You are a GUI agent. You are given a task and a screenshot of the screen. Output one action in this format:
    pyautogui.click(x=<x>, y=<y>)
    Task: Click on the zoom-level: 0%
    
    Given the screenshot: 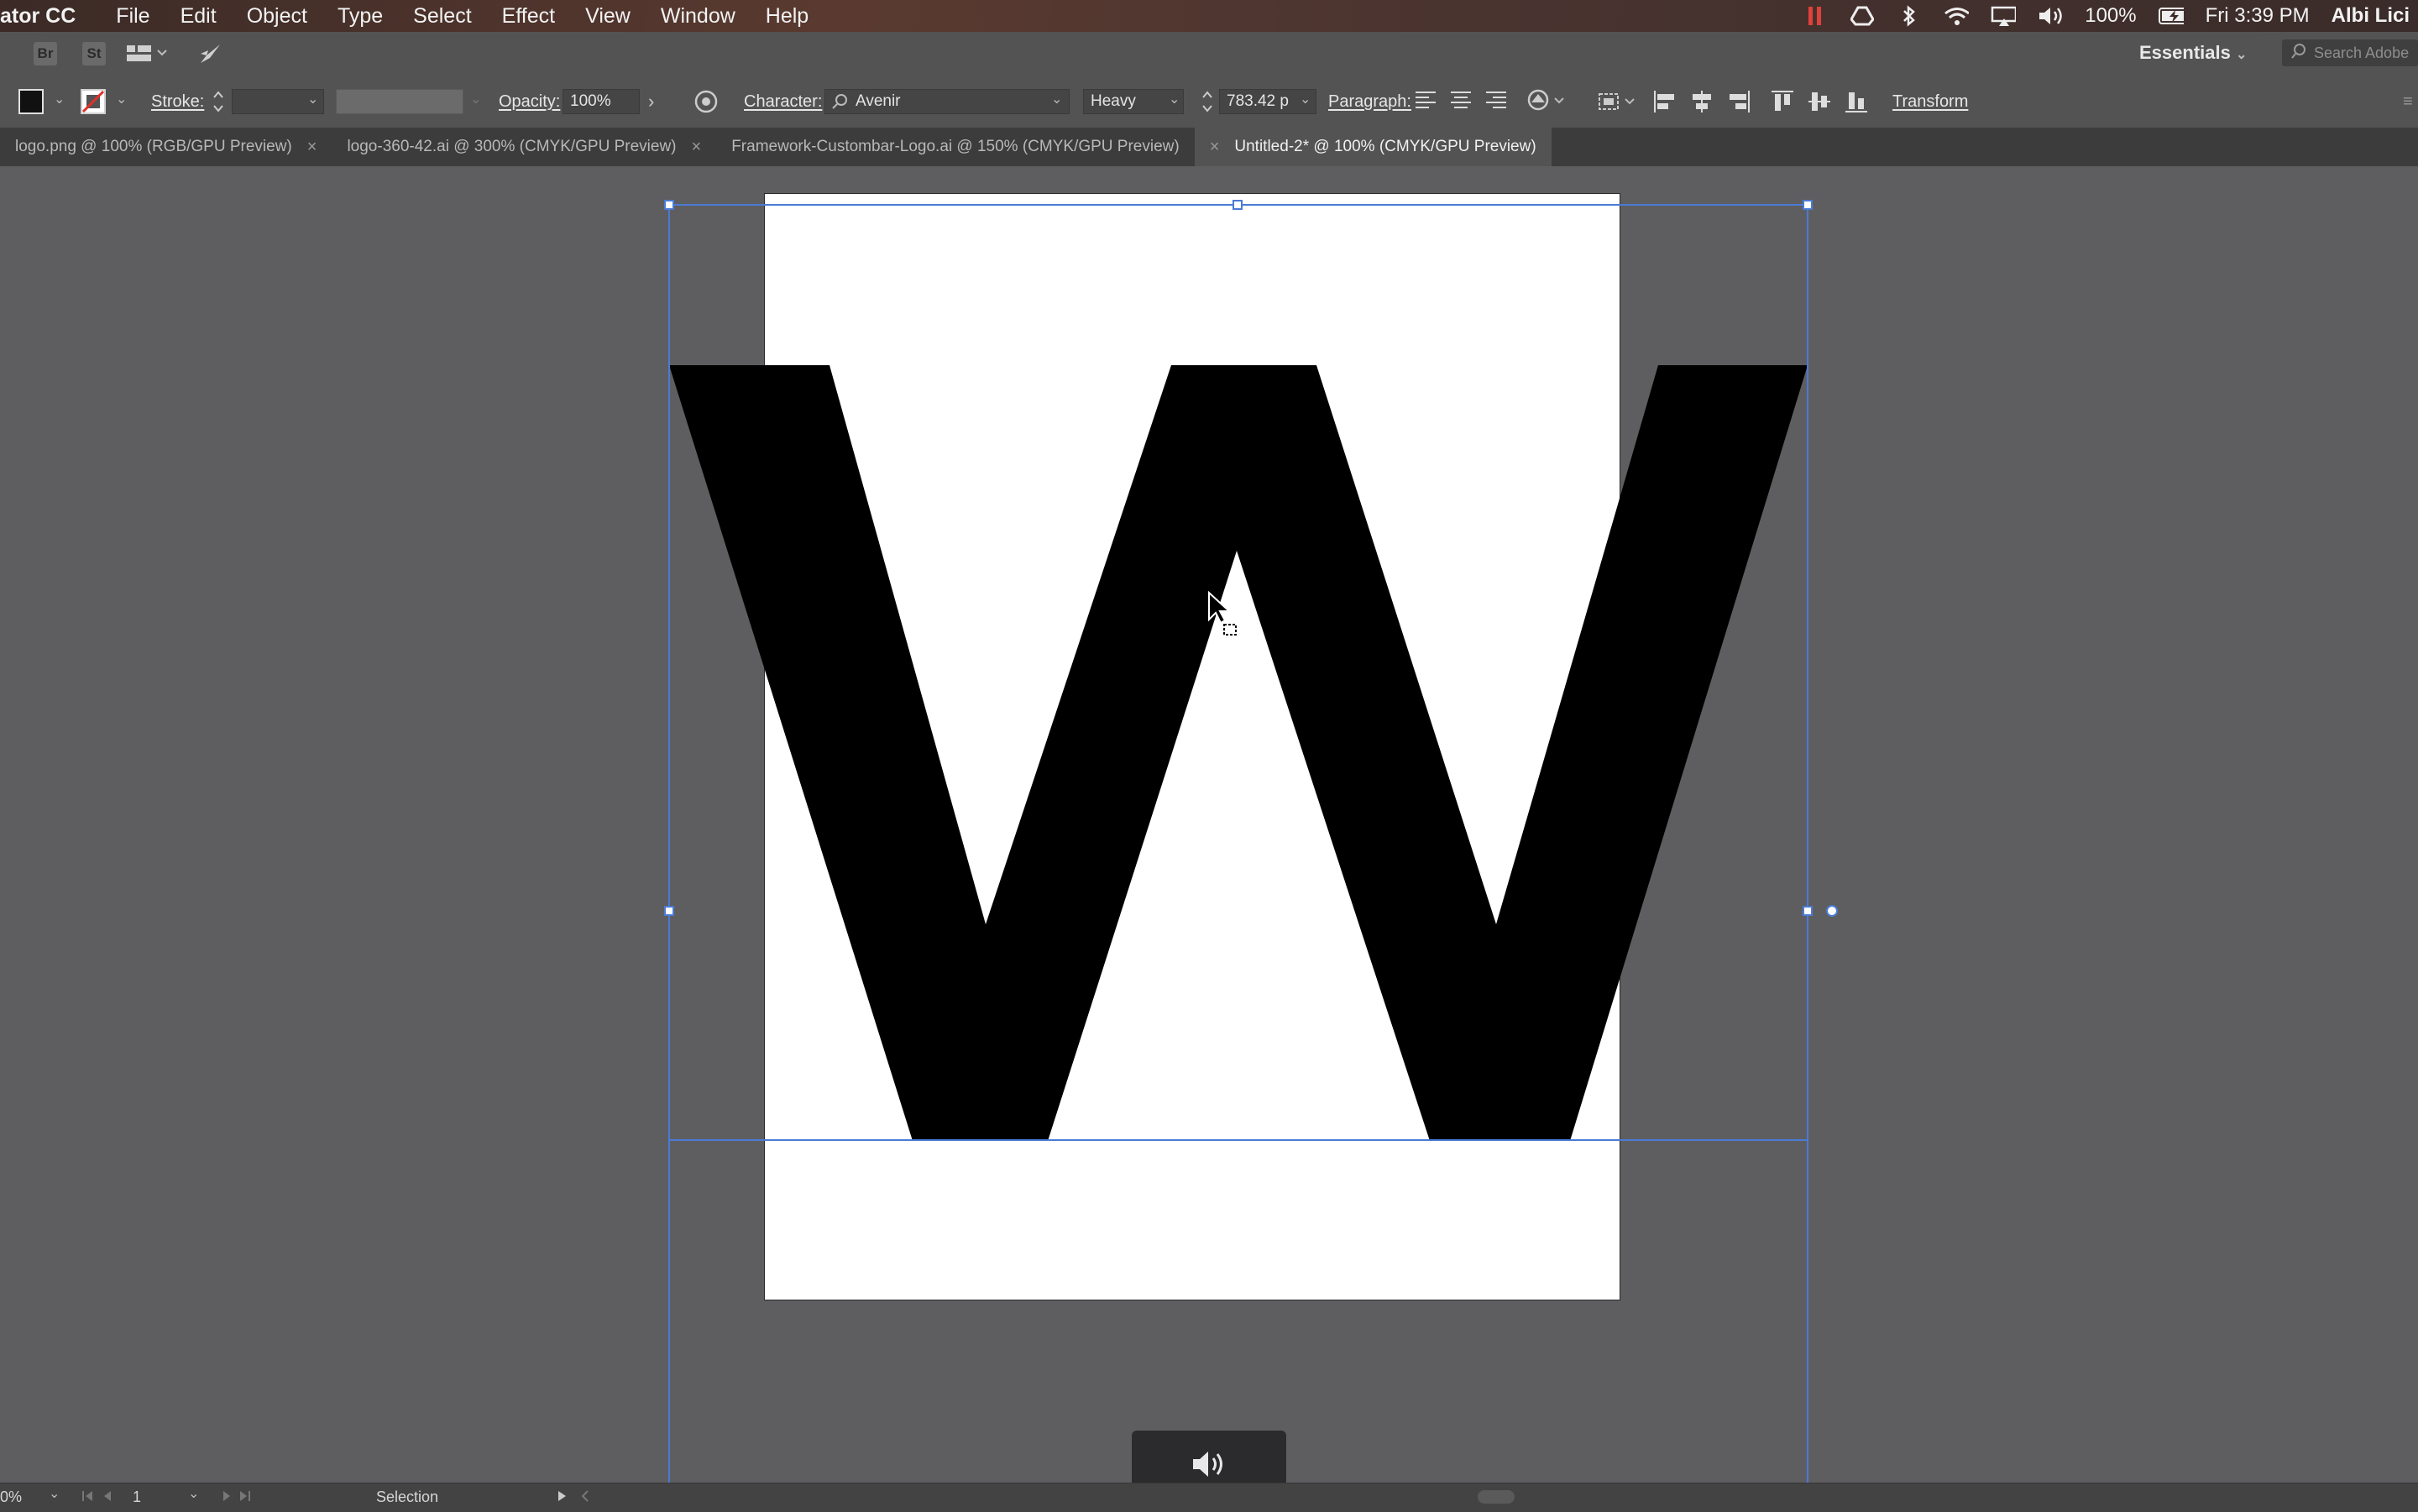 What is the action you would take?
    pyautogui.click(x=11, y=1497)
    